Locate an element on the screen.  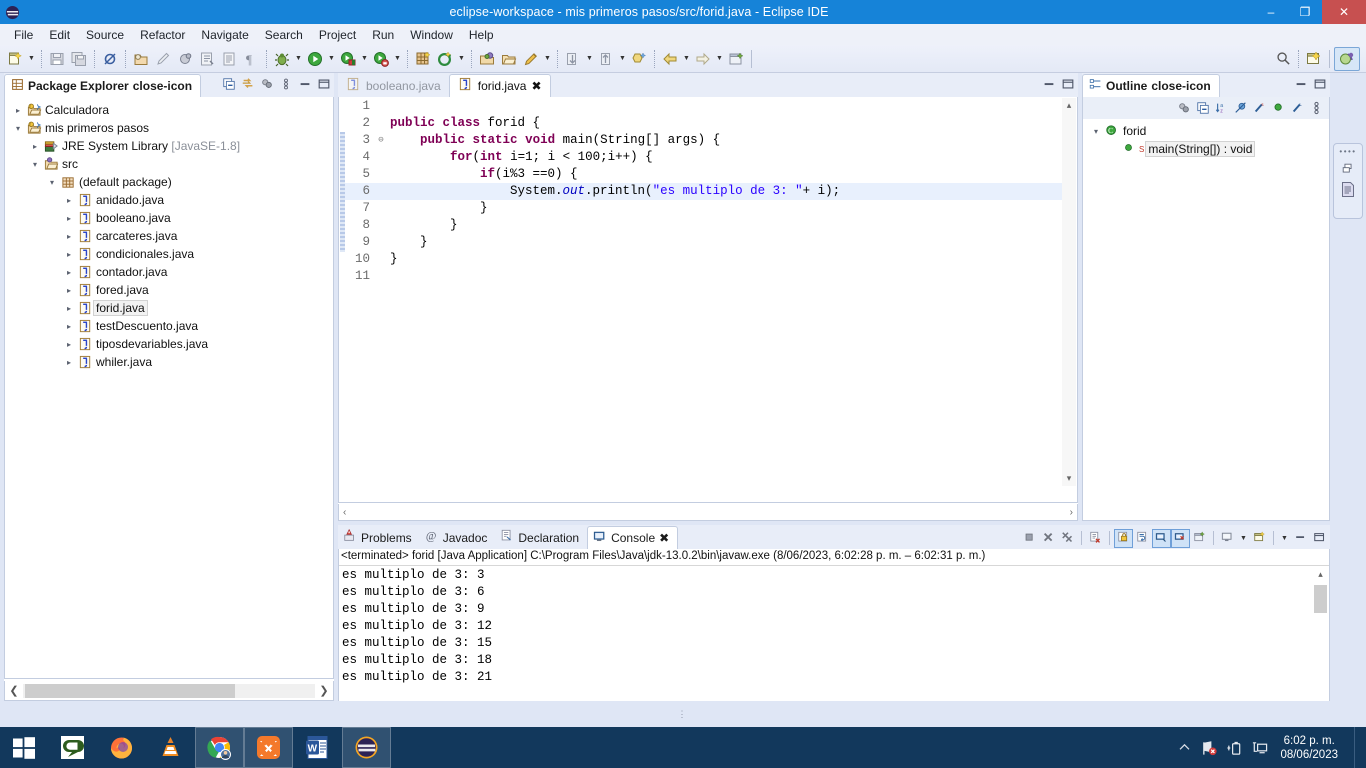
java-project-icon is located at coordinates (141, 59).